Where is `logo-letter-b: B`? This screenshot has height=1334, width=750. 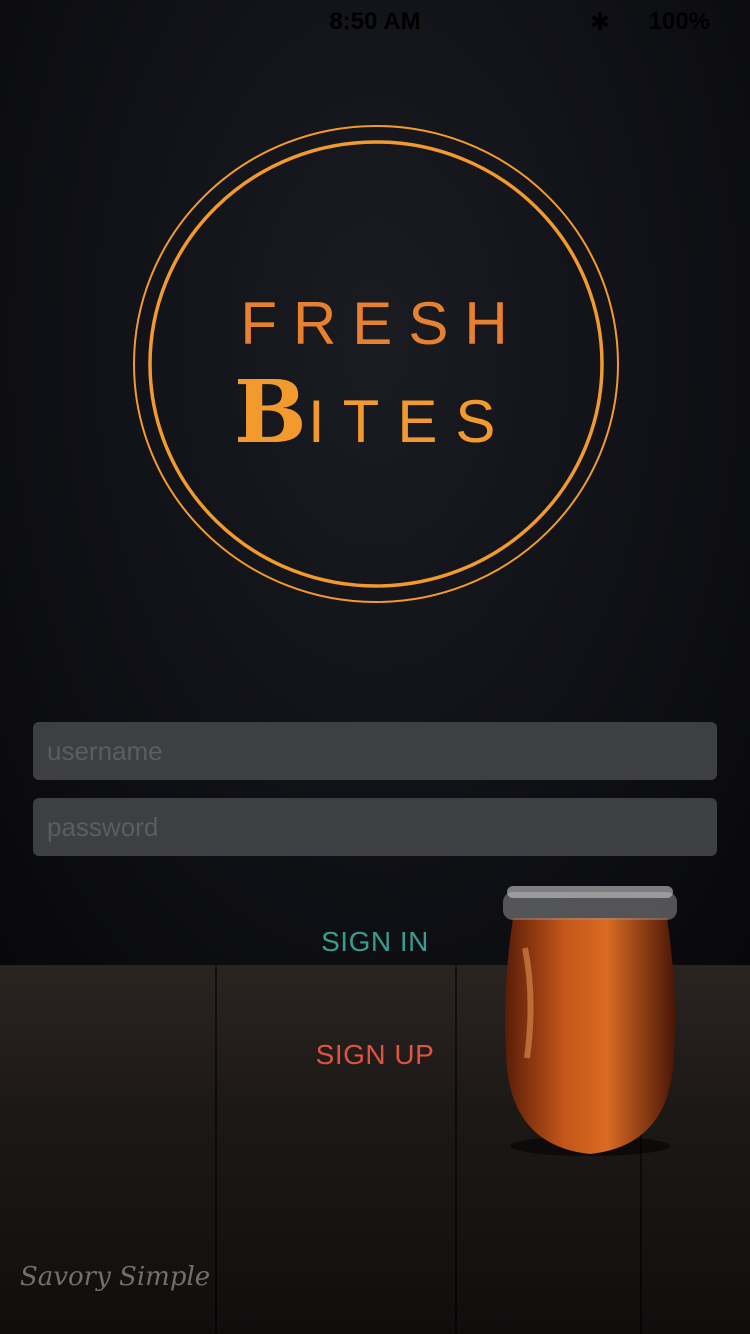
logo-letter-b: B is located at coordinates (270, 412).